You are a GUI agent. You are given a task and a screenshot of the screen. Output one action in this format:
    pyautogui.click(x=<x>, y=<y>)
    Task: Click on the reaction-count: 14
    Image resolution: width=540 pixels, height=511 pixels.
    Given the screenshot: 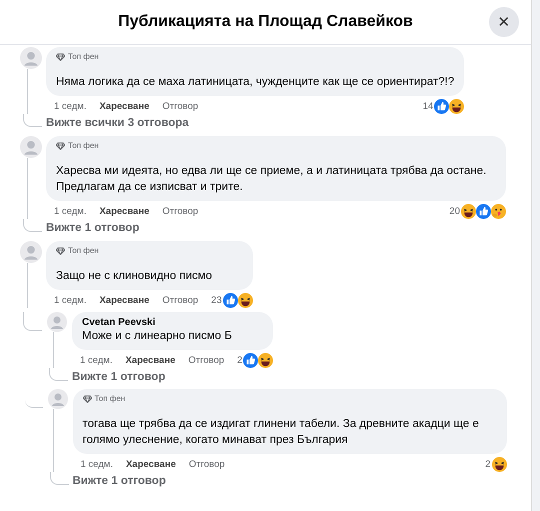 What is the action you would take?
    pyautogui.click(x=428, y=106)
    